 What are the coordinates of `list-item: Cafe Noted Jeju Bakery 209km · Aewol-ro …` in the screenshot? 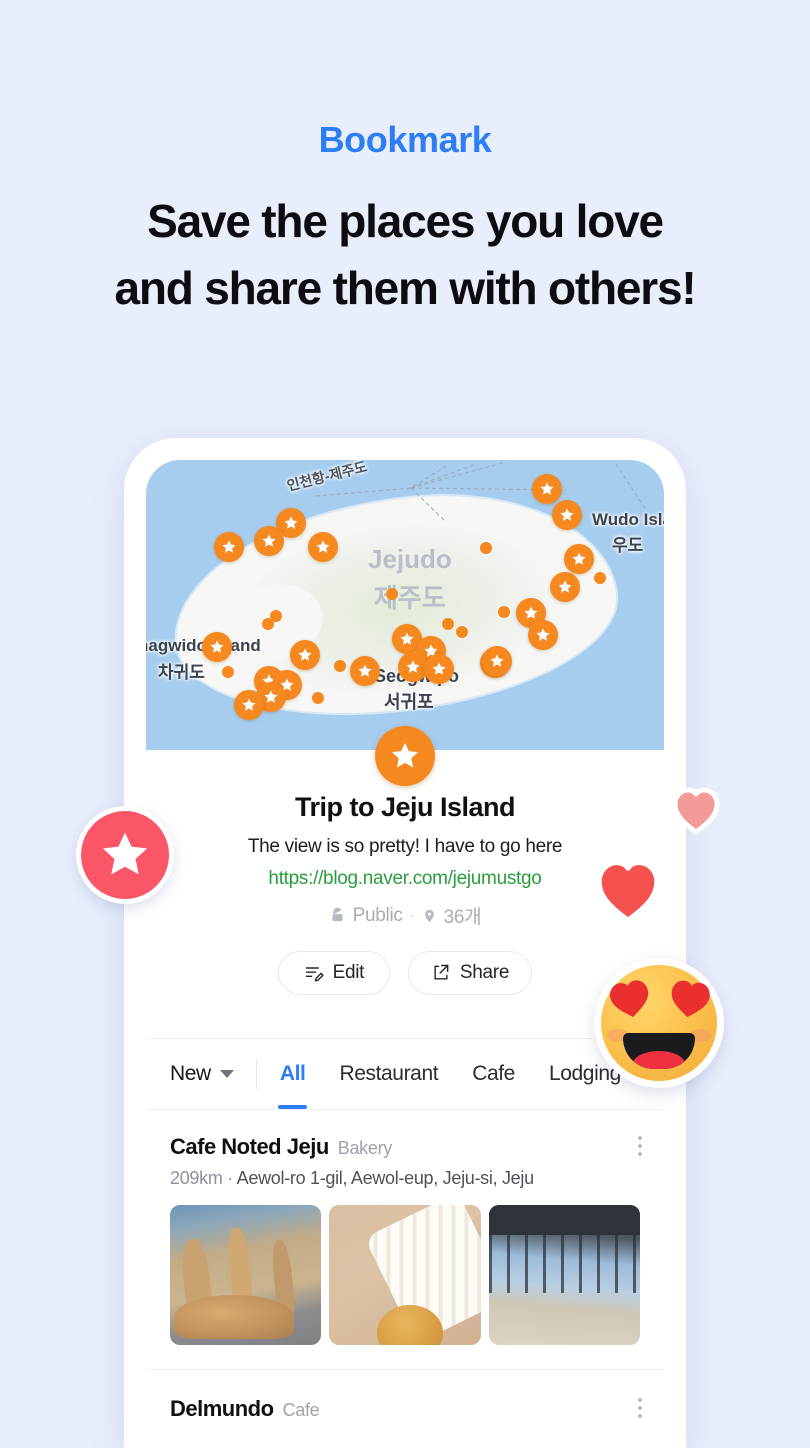 It's located at (405, 1148).